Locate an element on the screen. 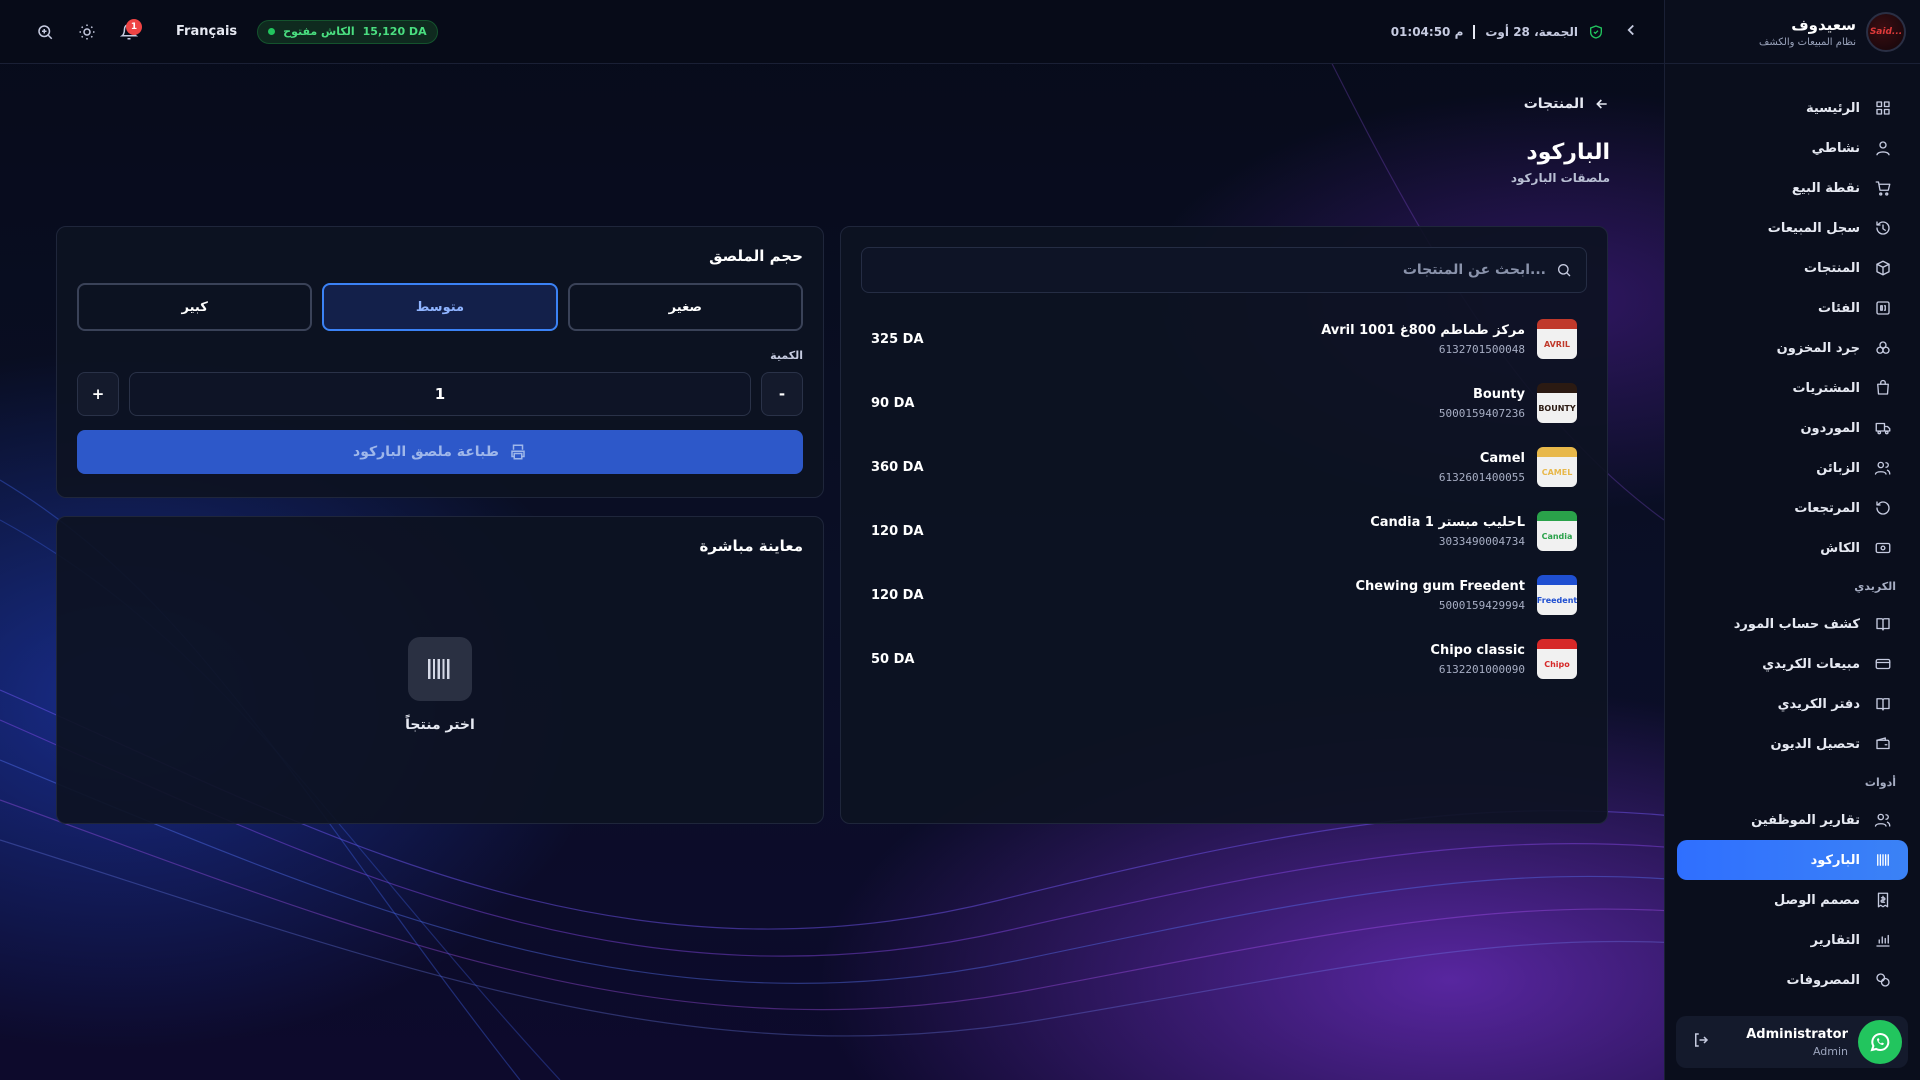  brand-name: سعيدوف is located at coordinates (1823, 24).